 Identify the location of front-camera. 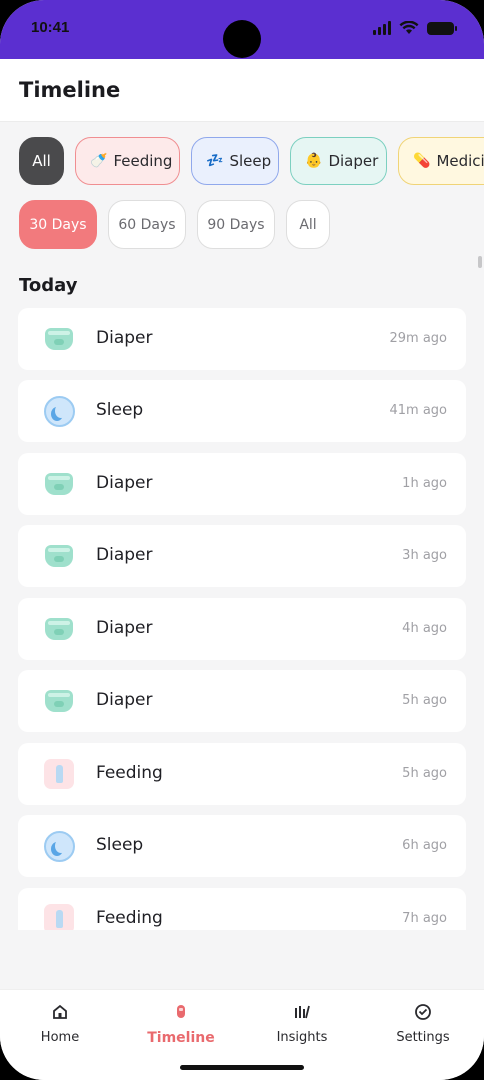
(242, 39).